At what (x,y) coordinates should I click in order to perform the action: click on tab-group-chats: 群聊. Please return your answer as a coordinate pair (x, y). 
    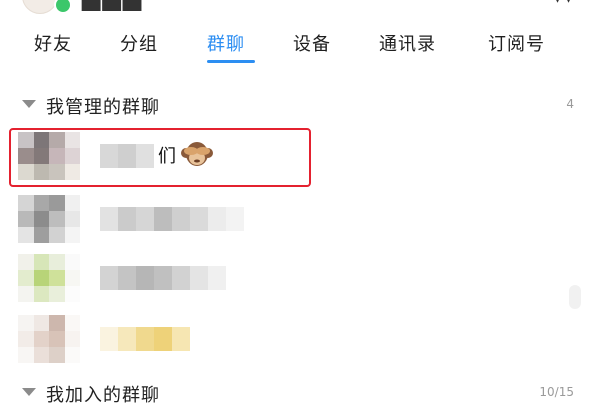
    Looking at the image, I should click on (226, 43).